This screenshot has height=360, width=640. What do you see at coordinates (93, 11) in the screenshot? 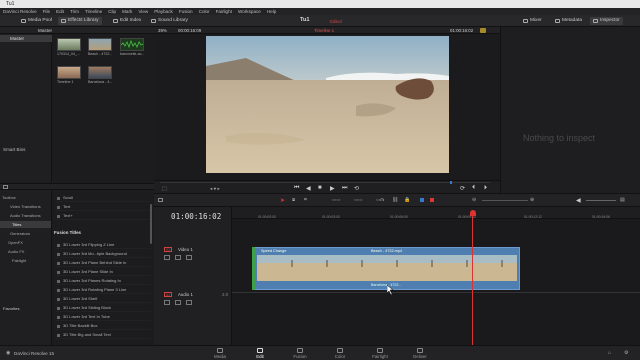
I see `menu-timeline: Timeline` at bounding box center [93, 11].